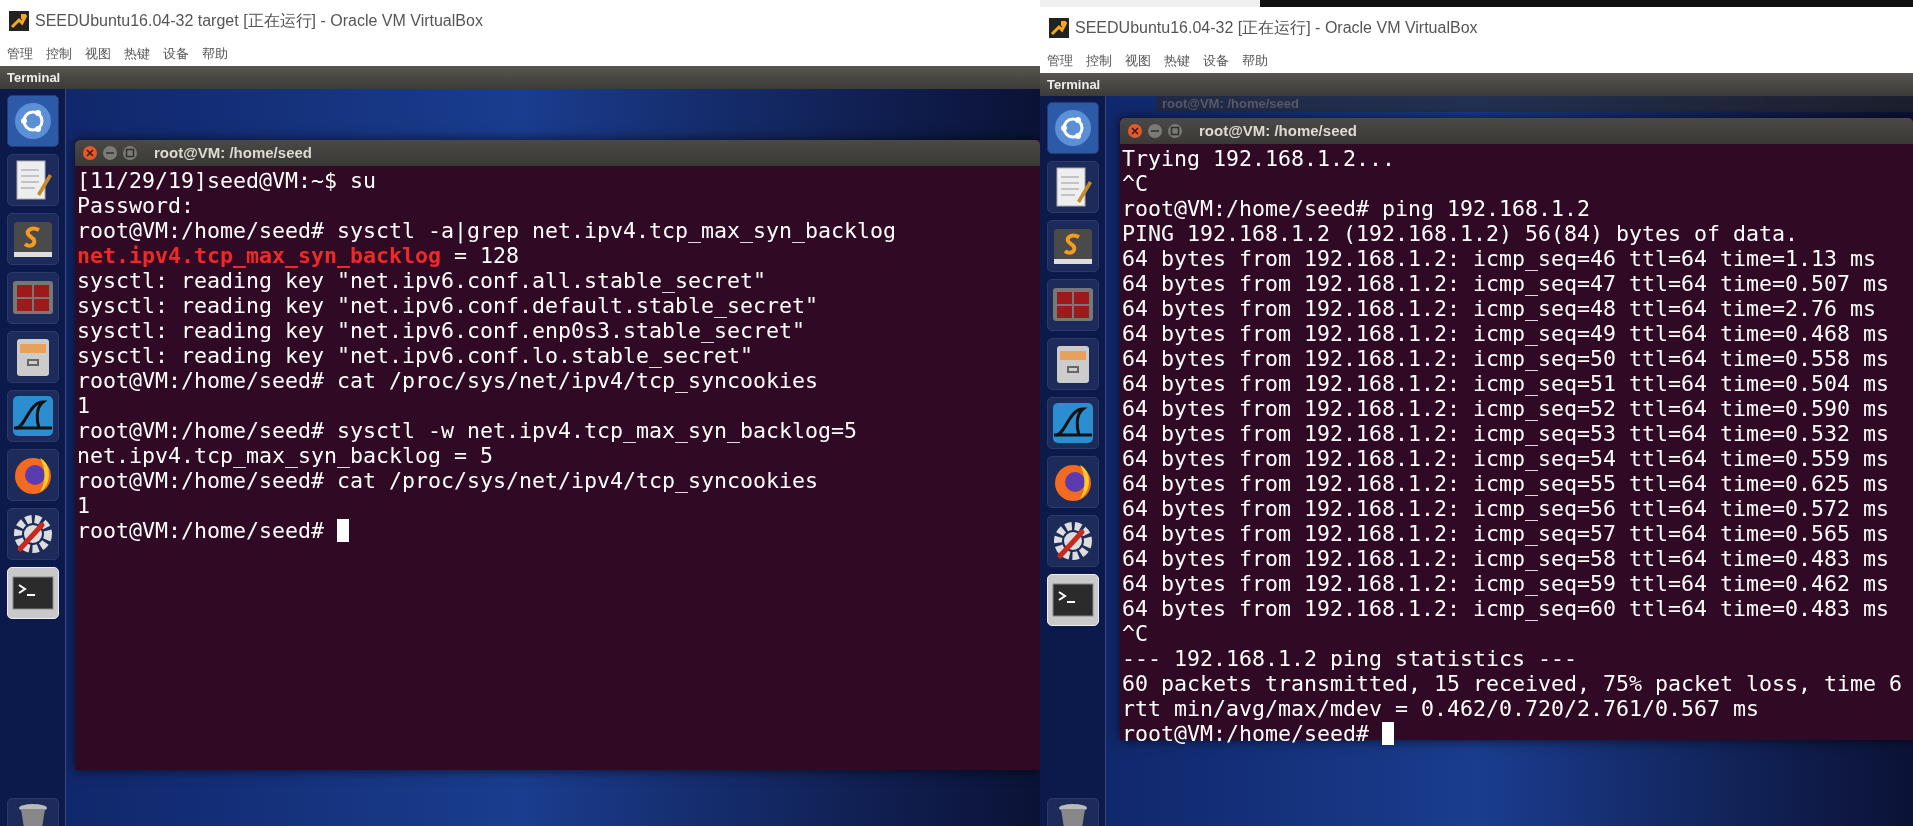 The image size is (1913, 826). I want to click on terminal-line: 64 bytes from 192.168.1.2: icmp_seq=49 ttl=64 time=0.468 ms, so click(1506, 333).